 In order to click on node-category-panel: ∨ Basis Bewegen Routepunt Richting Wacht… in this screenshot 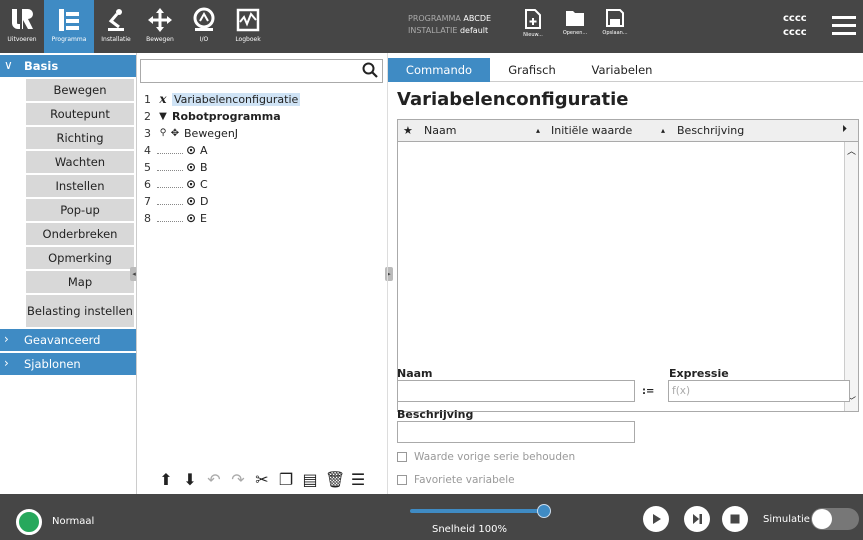, I will do `click(68, 273)`.